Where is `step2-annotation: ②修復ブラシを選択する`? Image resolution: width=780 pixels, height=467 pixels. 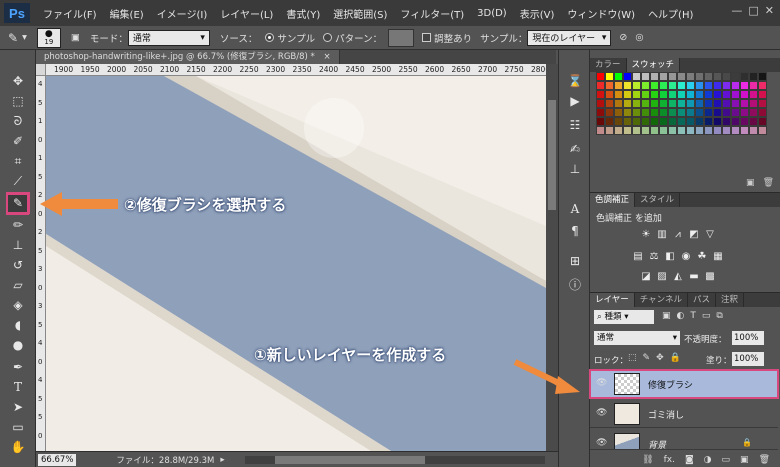 step2-annotation: ②修復ブラシを選択する is located at coordinates (205, 205).